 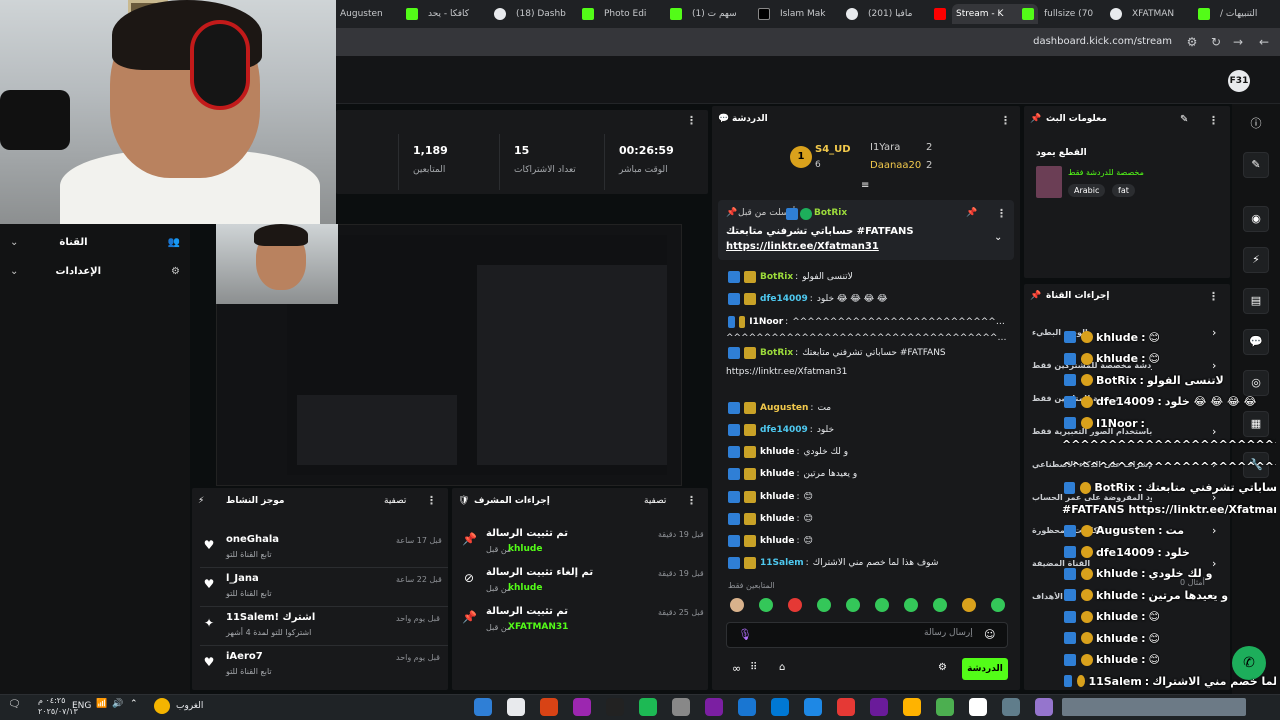 What do you see at coordinates (867, 474) in the screenshot?
I see `chat-message: khlude: و يعيدها مرتين` at bounding box center [867, 474].